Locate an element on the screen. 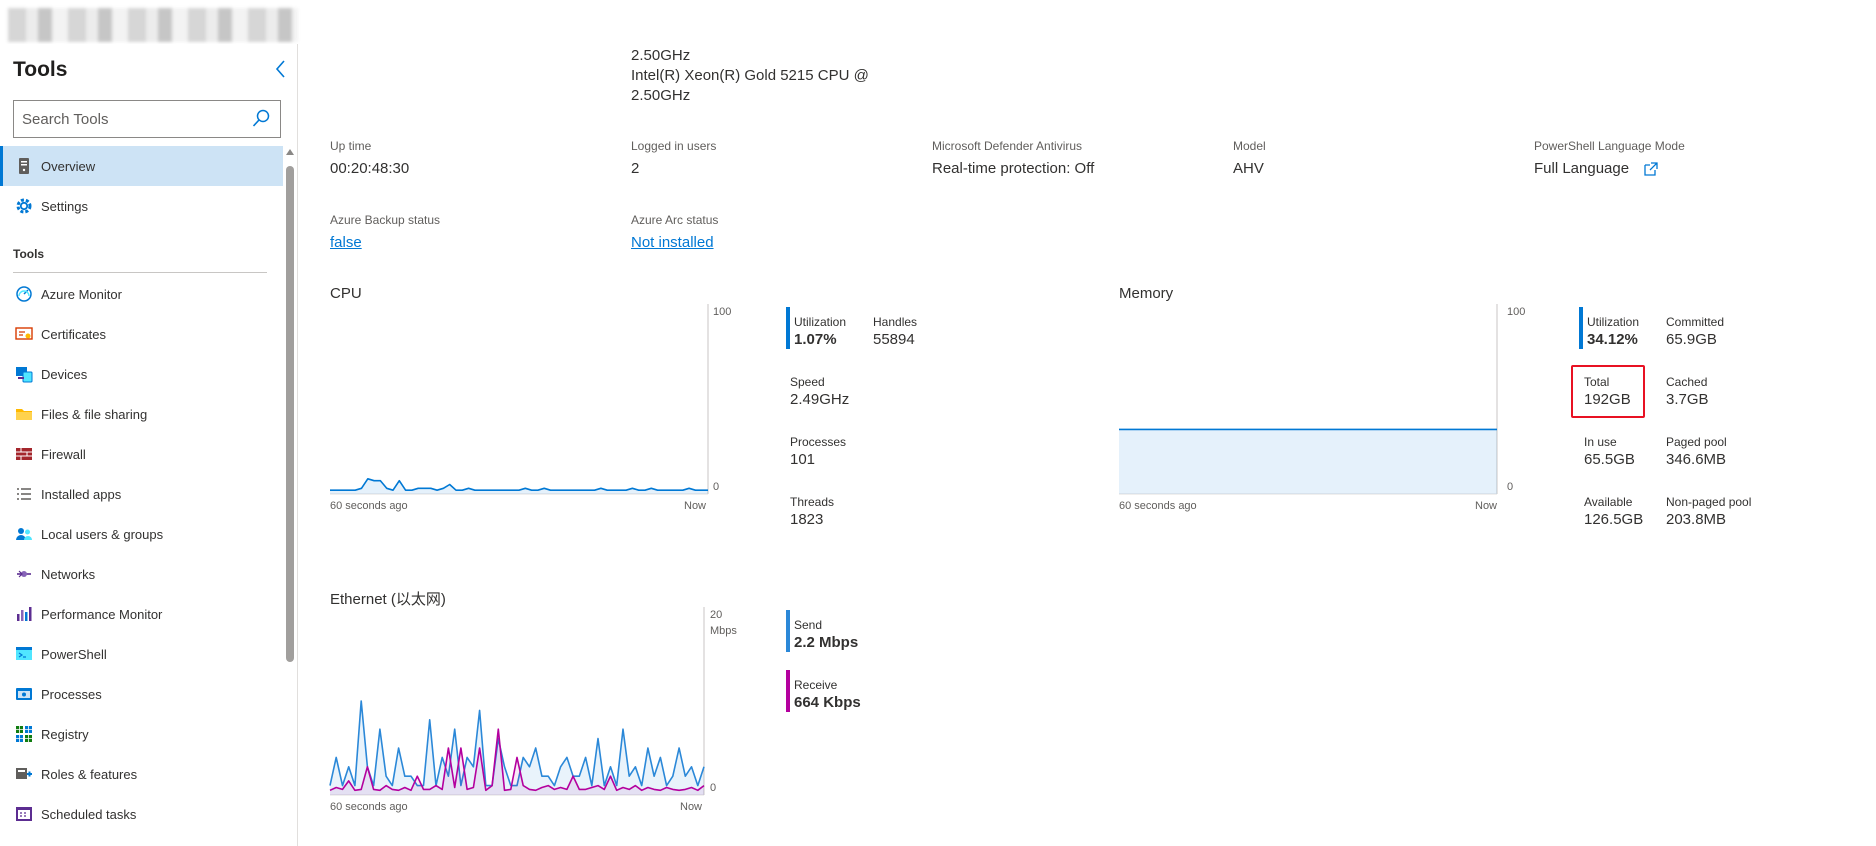 This screenshot has height=846, width=1876. memory-non-paged-pool-stat: Non-paged pool 203.8MB is located at coordinates (1709, 511).